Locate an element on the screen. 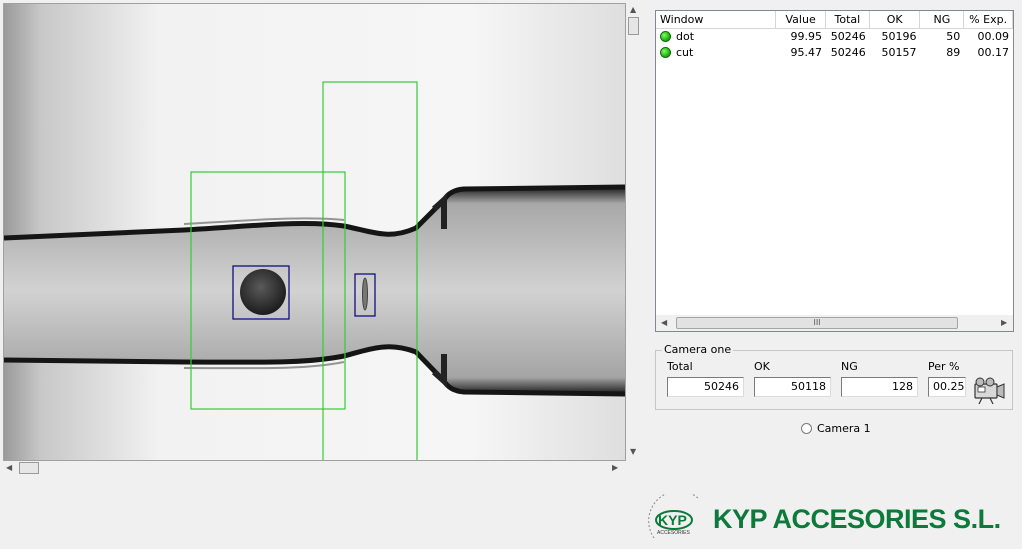  total-label: Total is located at coordinates (680, 366).